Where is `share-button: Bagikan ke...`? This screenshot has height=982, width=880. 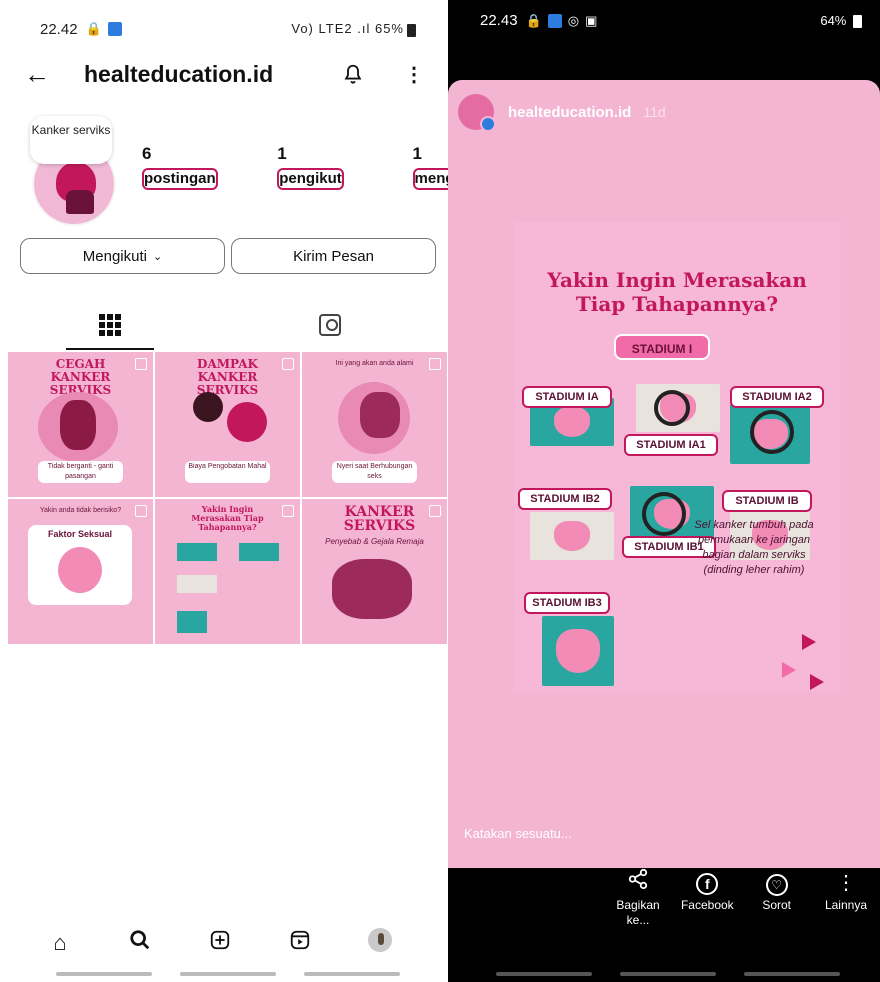
share-button: Bagikan ke... is located at coordinates (638, 898).